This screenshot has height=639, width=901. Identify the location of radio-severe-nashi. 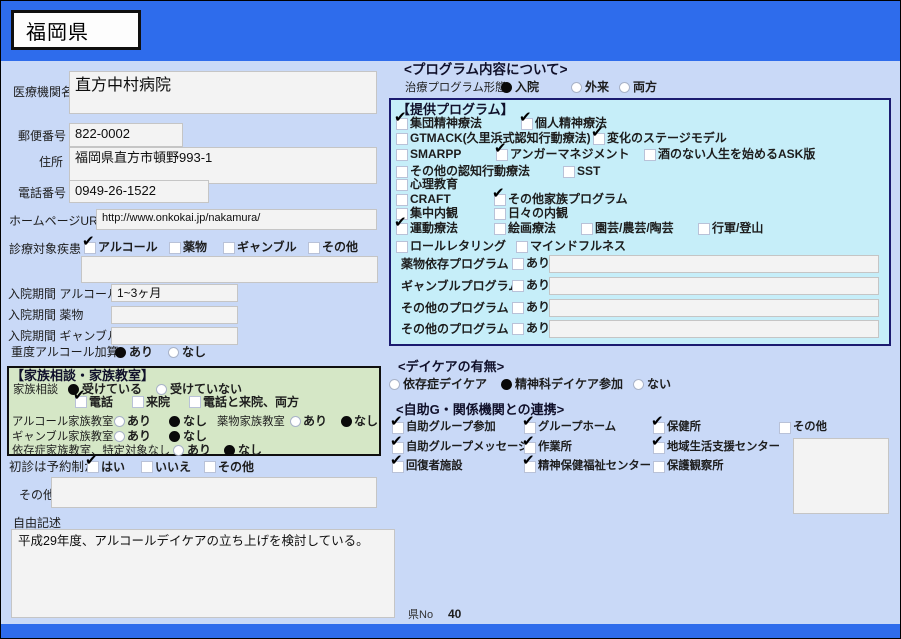
(173, 352).